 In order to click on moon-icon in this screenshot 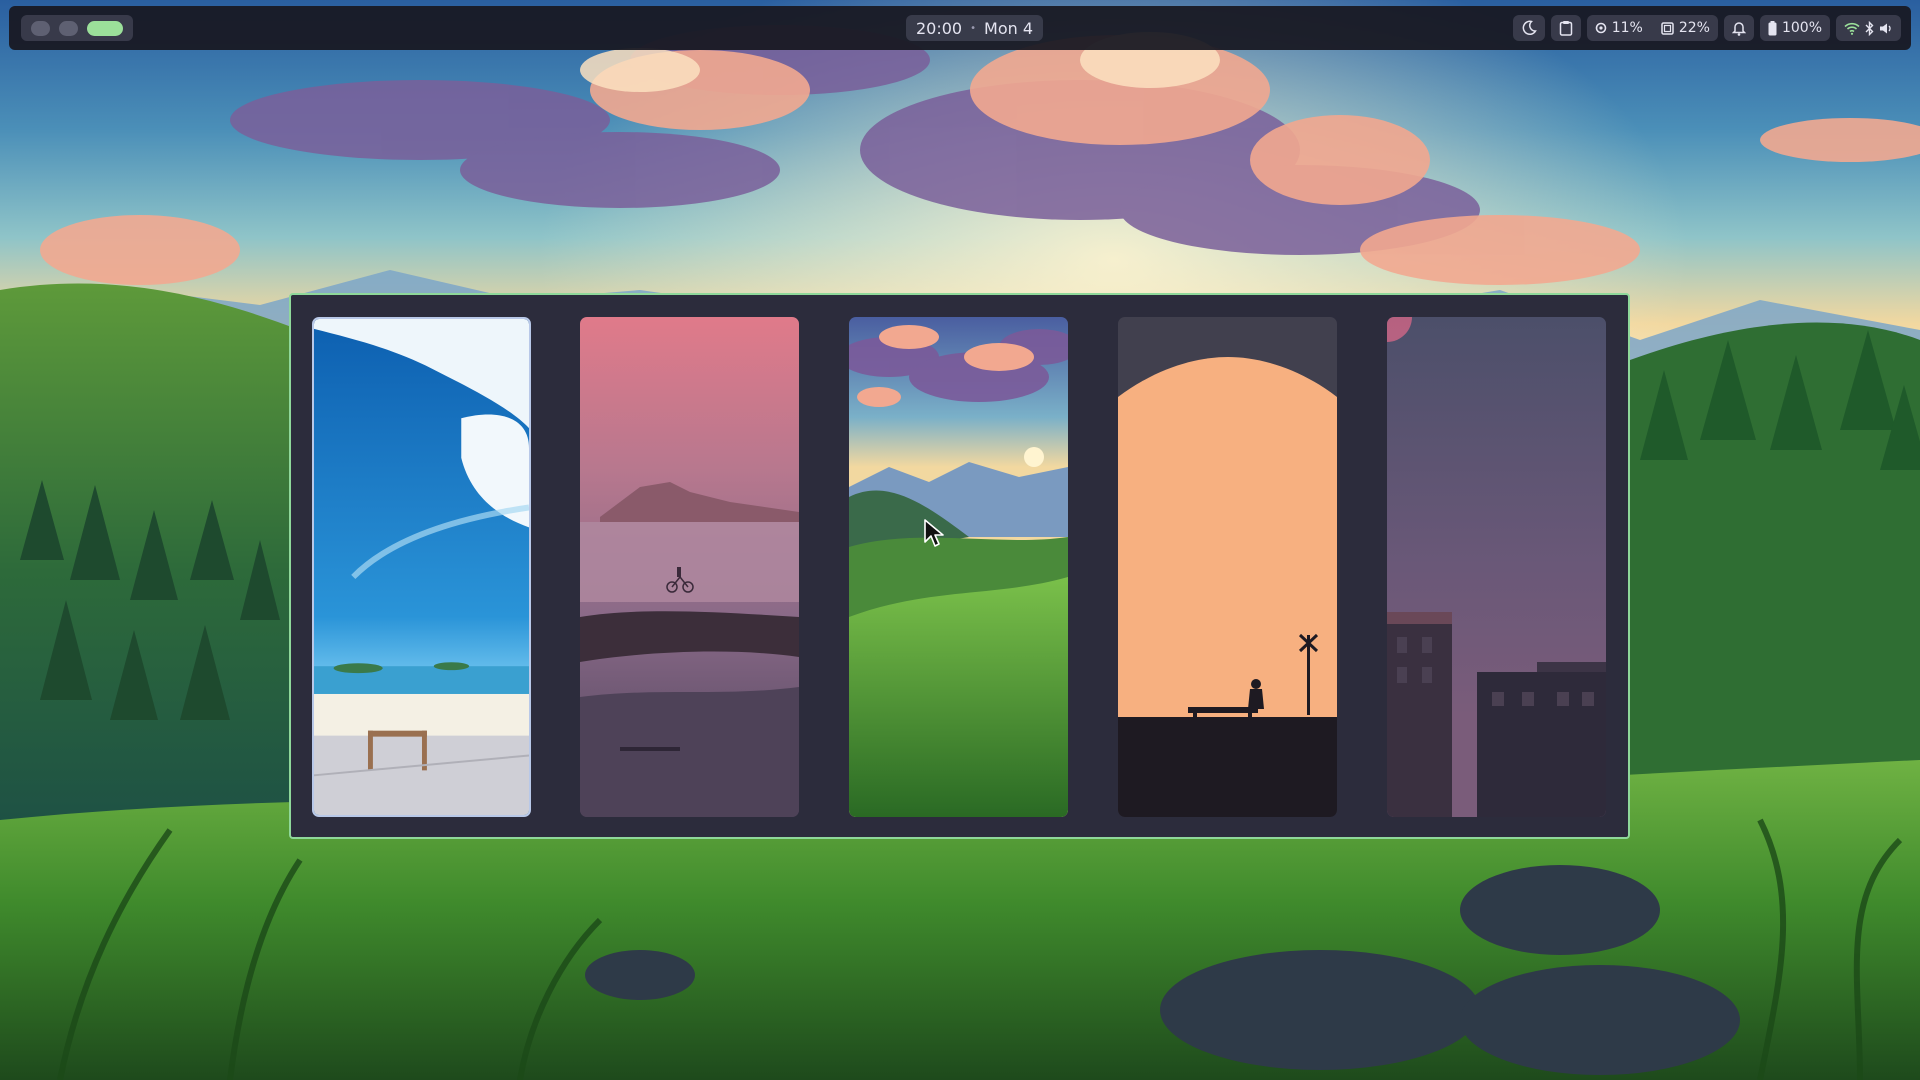, I will do `click(1529, 28)`.